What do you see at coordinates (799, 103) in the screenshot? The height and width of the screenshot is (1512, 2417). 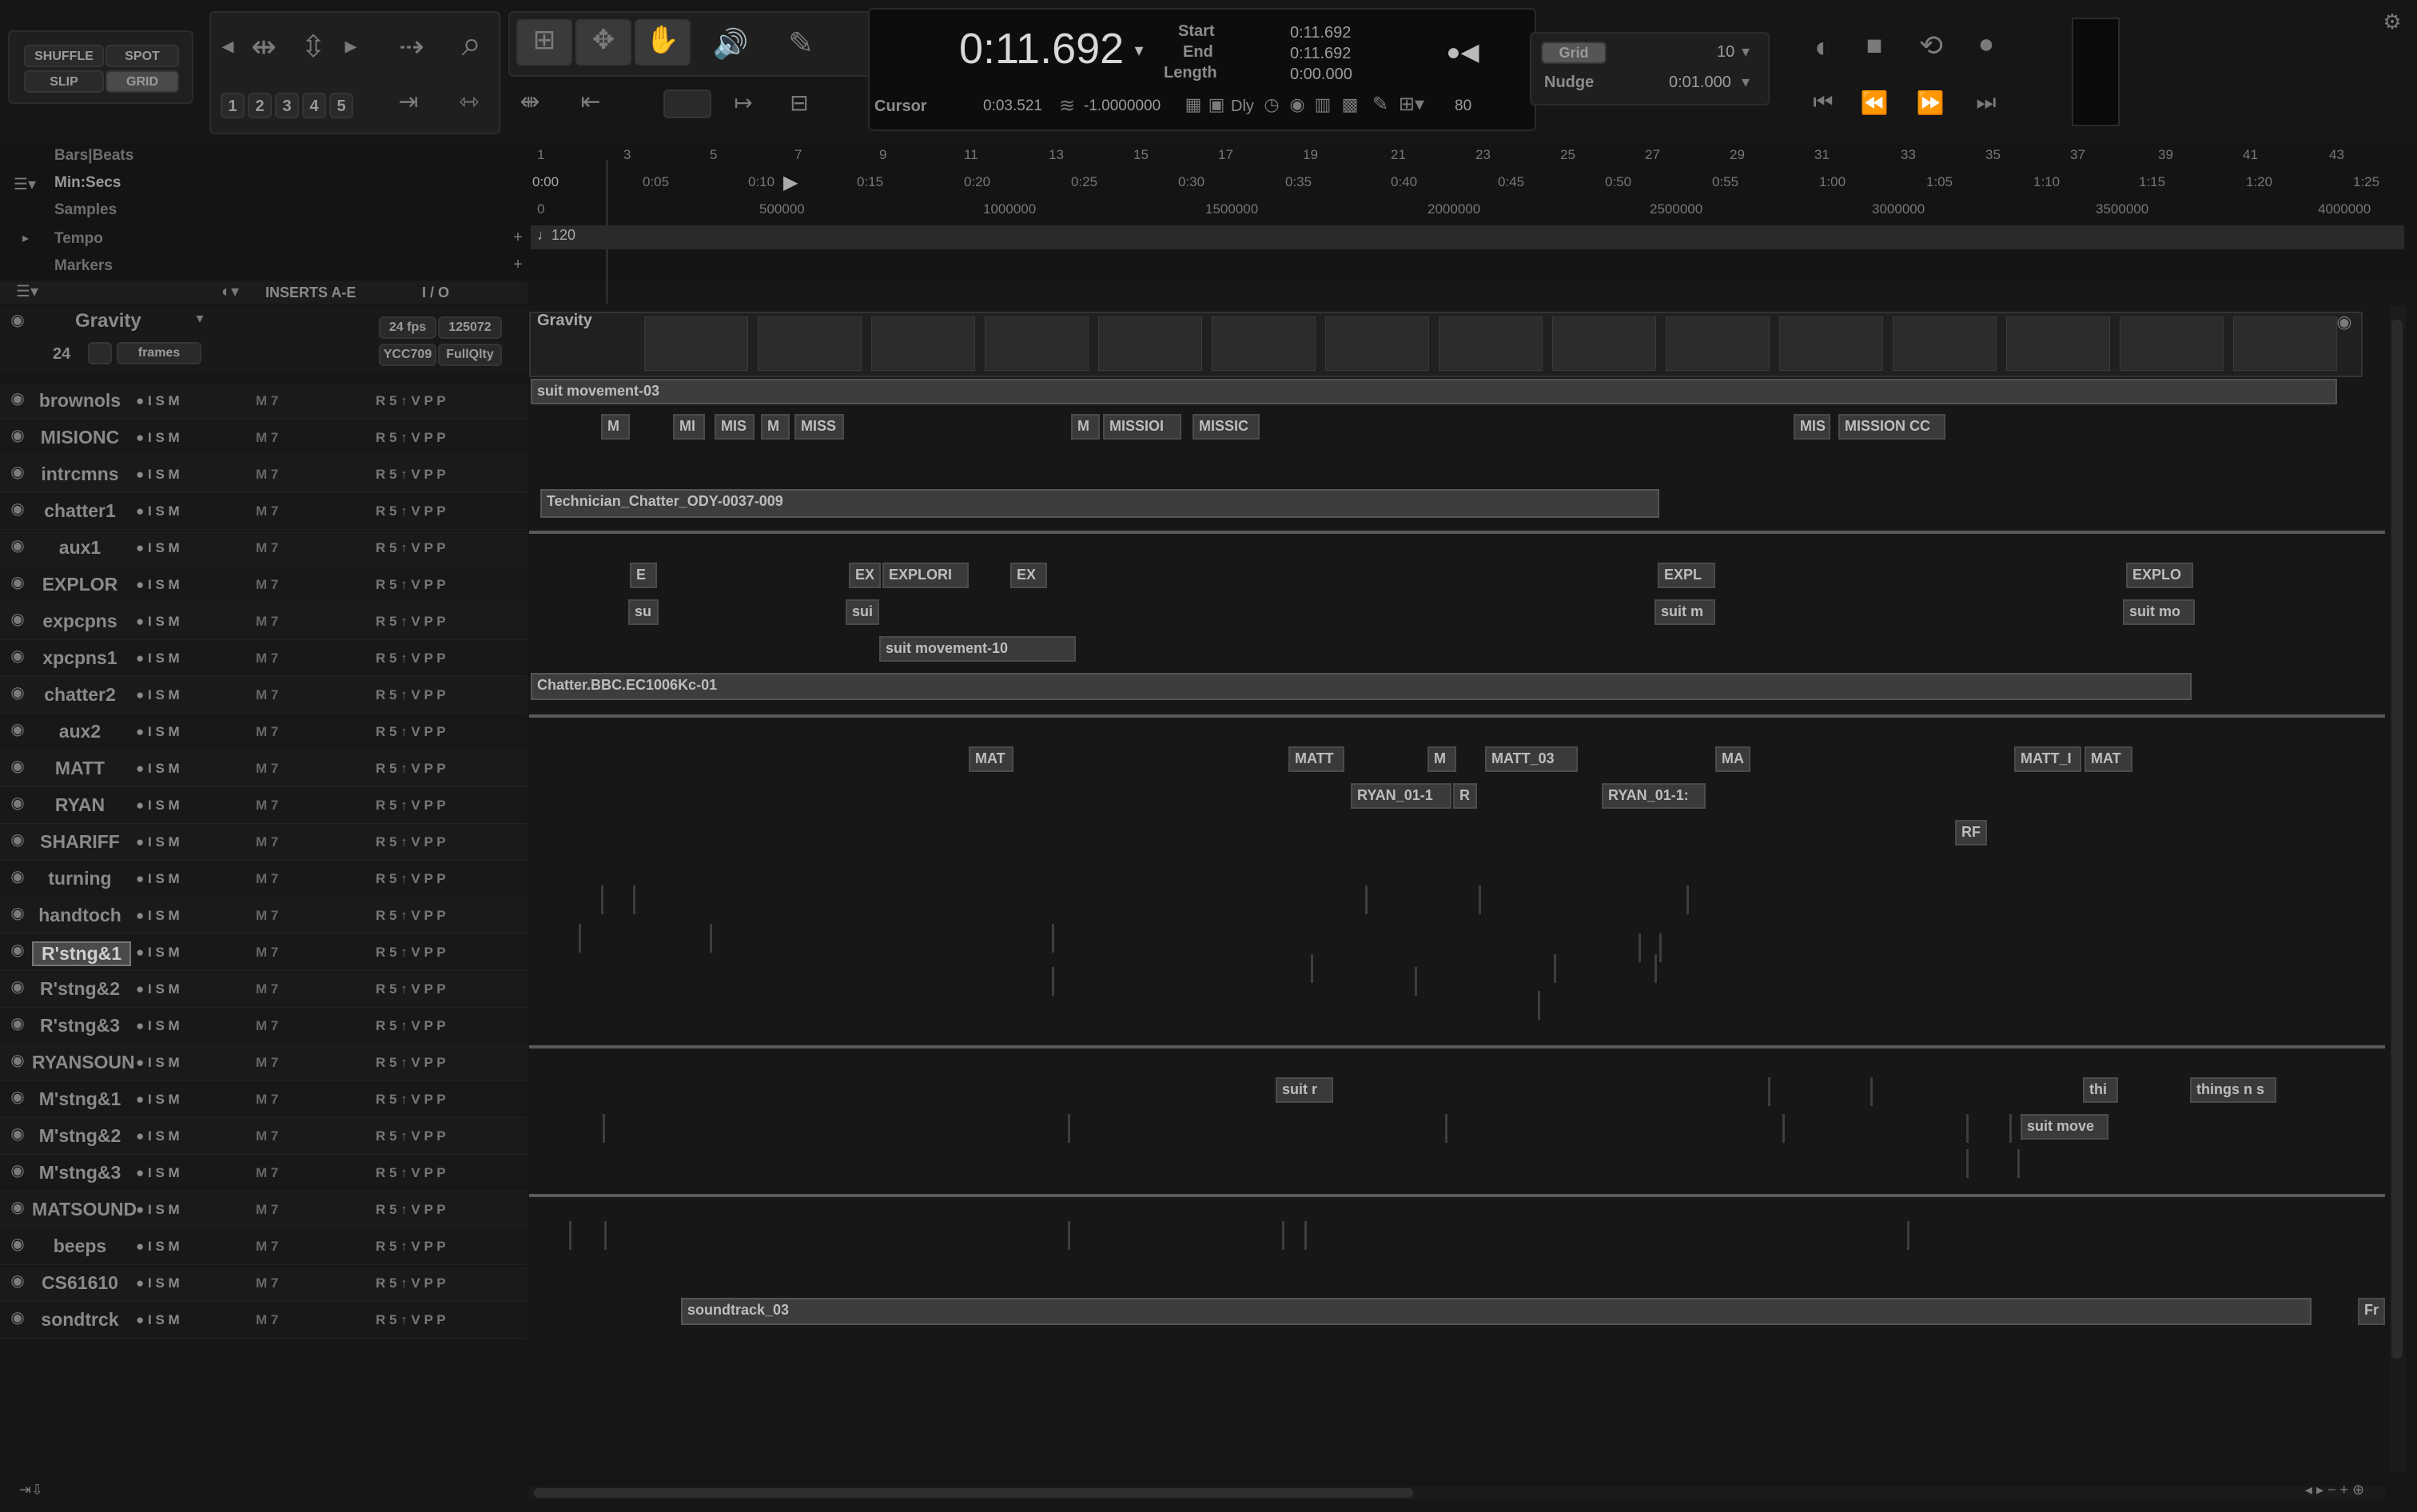 I see `automation-follows-icon: ⊟` at bounding box center [799, 103].